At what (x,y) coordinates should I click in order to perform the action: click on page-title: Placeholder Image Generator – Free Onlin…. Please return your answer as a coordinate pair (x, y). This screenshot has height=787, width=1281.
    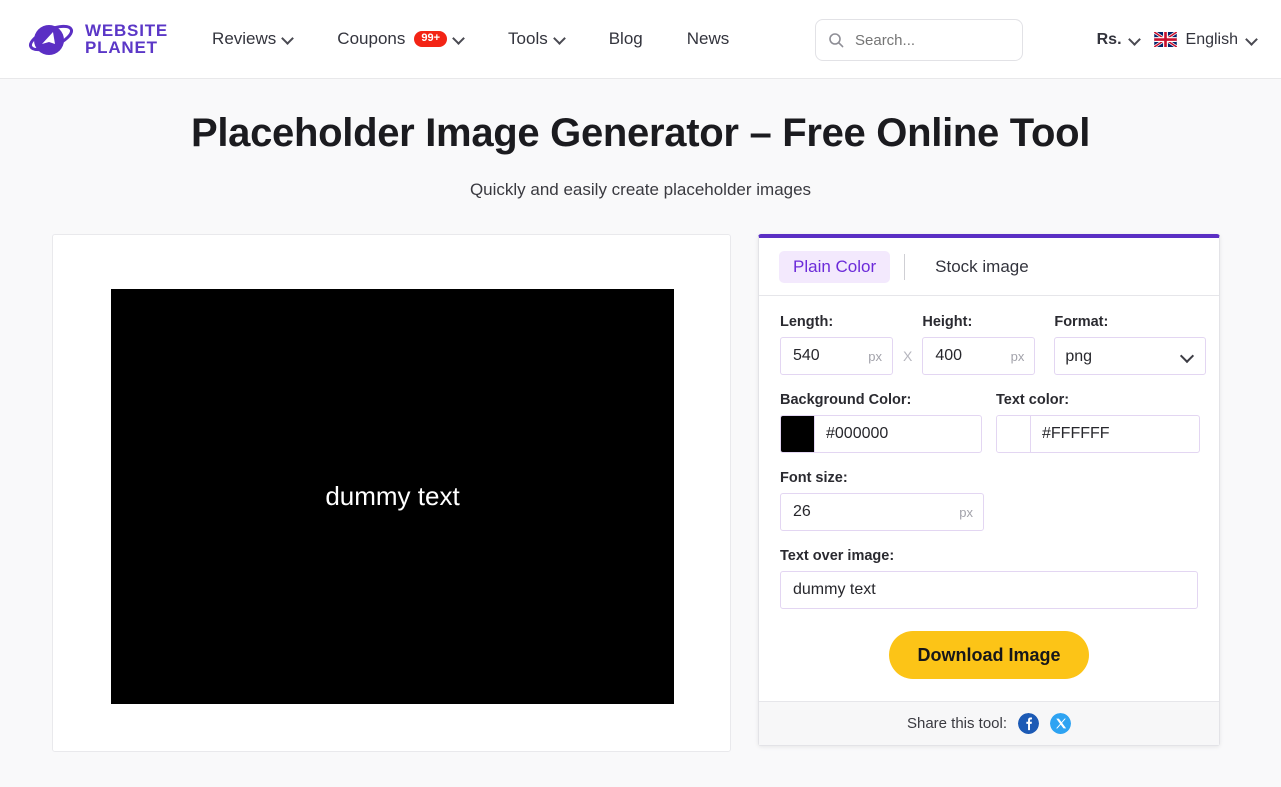
    Looking at the image, I should click on (640, 133).